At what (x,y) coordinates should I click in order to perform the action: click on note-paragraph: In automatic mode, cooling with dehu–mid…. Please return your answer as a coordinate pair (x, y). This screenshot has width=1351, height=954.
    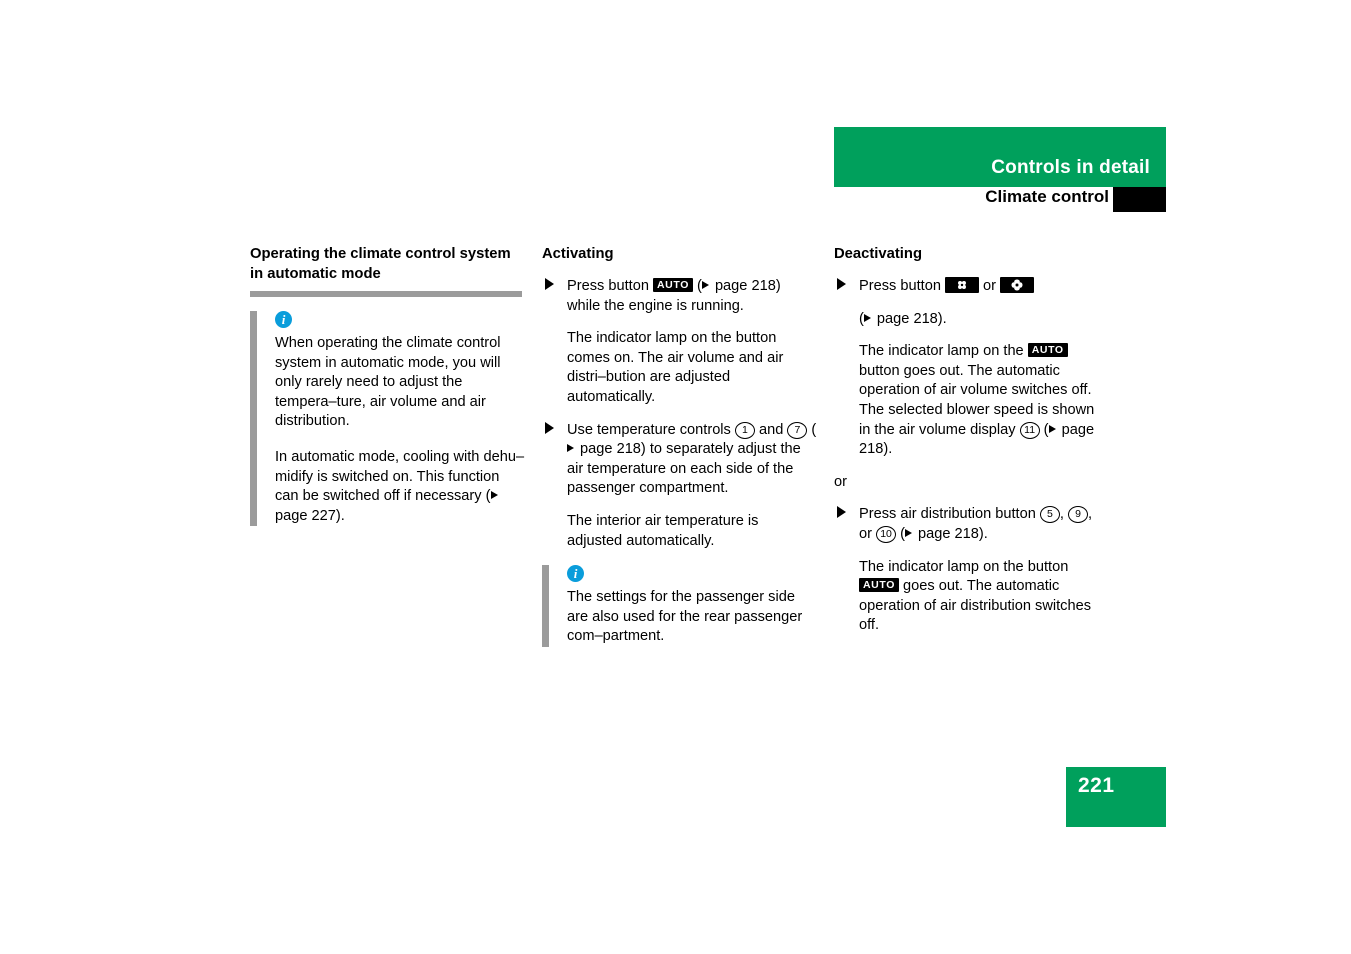
    Looking at the image, I should click on (400, 487).